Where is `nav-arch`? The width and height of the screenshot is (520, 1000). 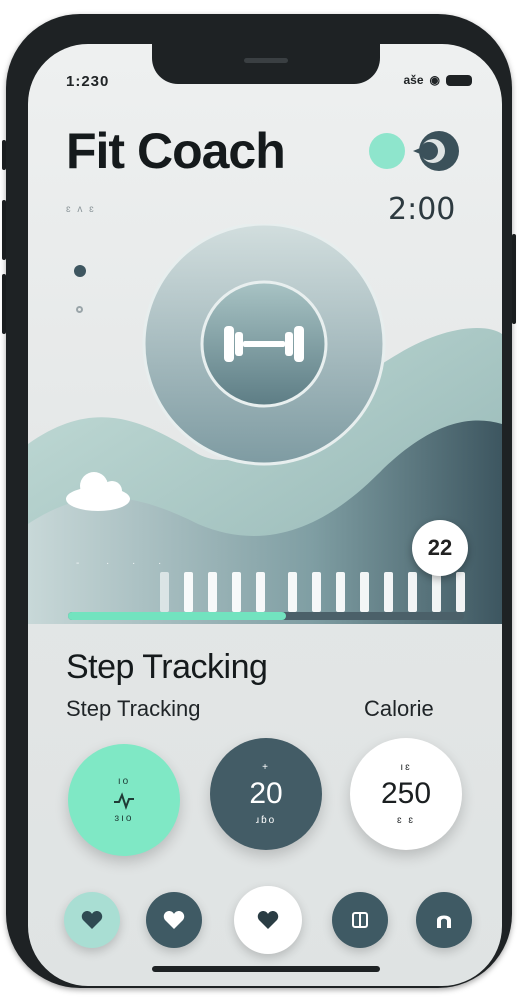
nav-arch is located at coordinates (444, 920).